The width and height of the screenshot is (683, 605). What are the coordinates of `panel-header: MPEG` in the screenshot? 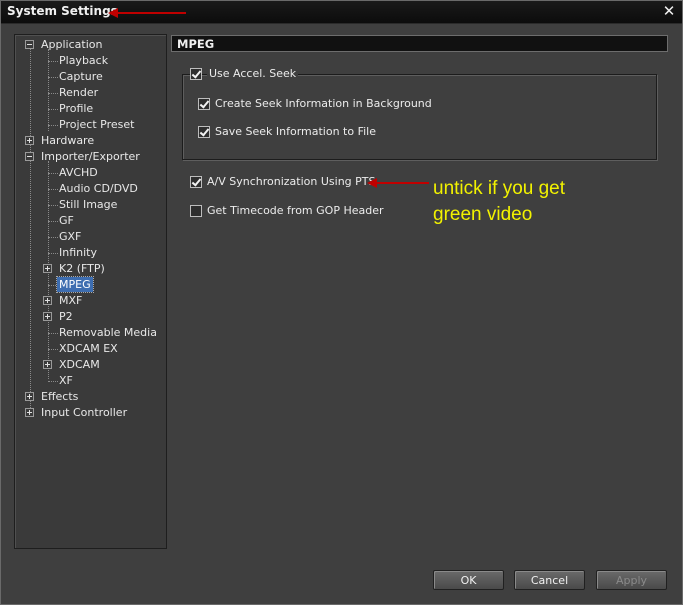 It's located at (419, 43).